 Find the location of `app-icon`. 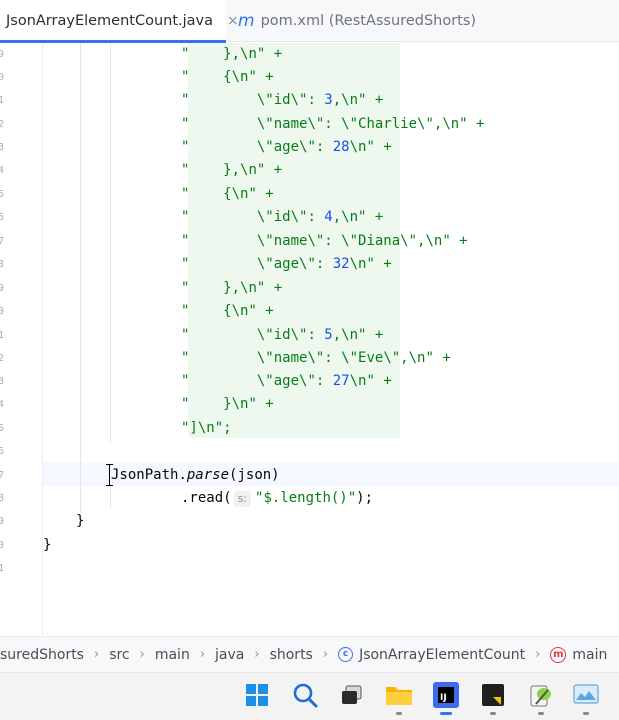

app-icon is located at coordinates (493, 698).